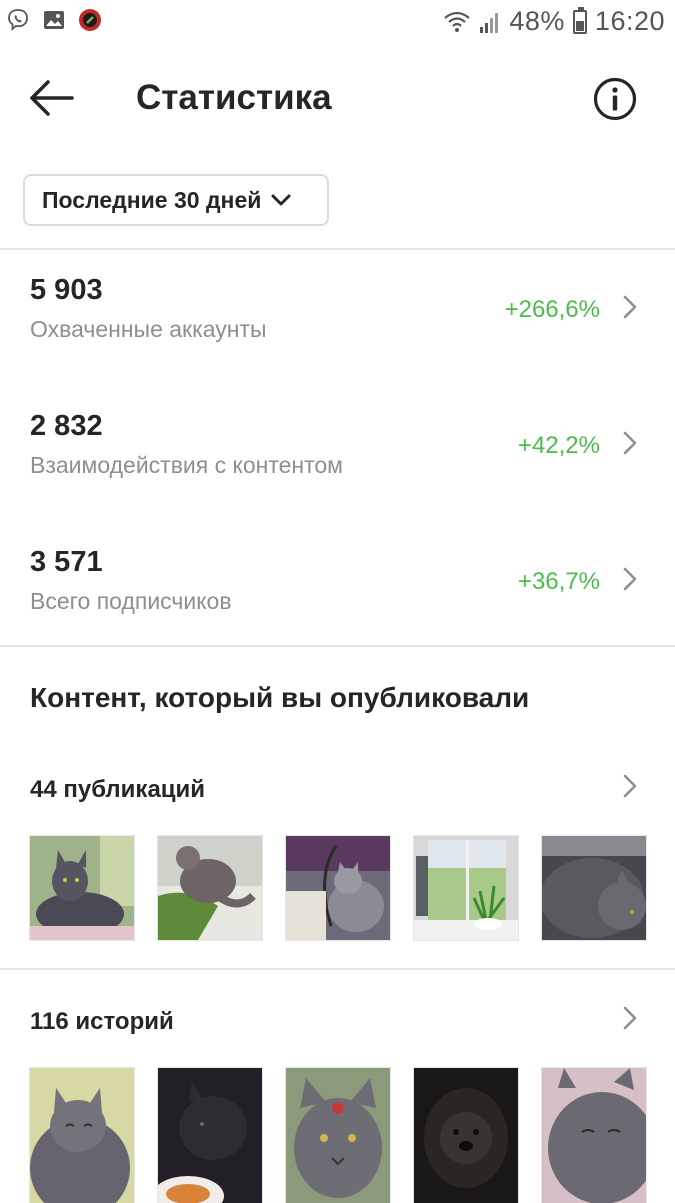 The width and height of the screenshot is (675, 1203). I want to click on window-plant-image, so click(466, 888).